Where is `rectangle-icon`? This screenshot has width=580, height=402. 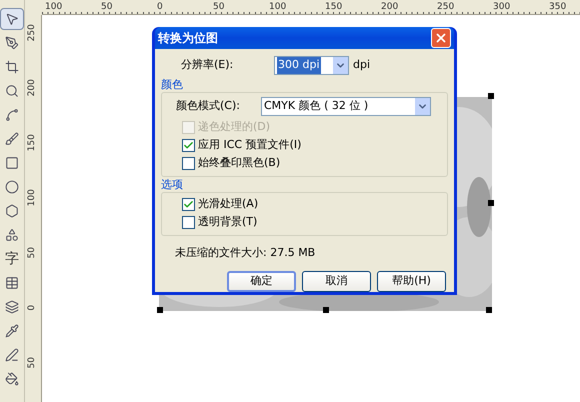
rectangle-icon is located at coordinates (12, 163).